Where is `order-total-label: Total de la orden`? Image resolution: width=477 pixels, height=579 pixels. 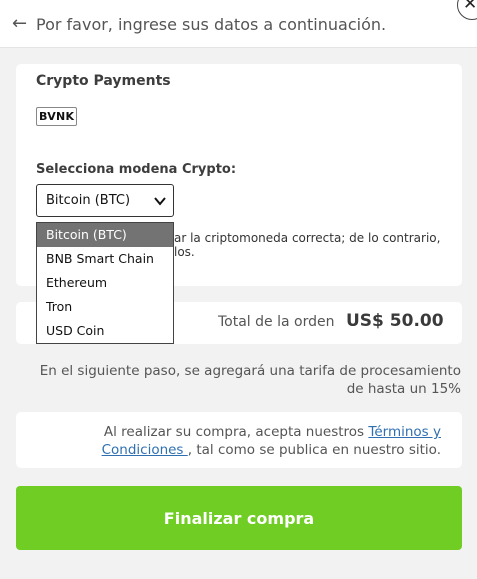 order-total-label: Total de la orden is located at coordinates (276, 322).